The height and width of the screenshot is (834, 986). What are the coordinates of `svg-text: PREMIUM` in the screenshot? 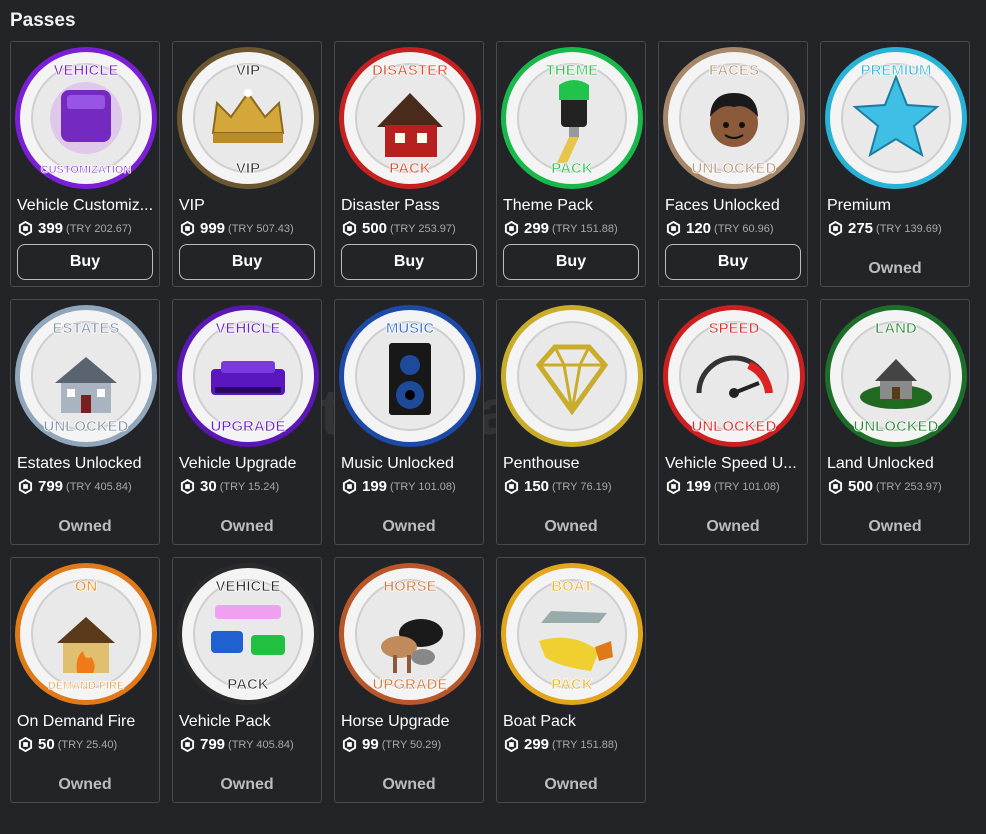 It's located at (896, 70).